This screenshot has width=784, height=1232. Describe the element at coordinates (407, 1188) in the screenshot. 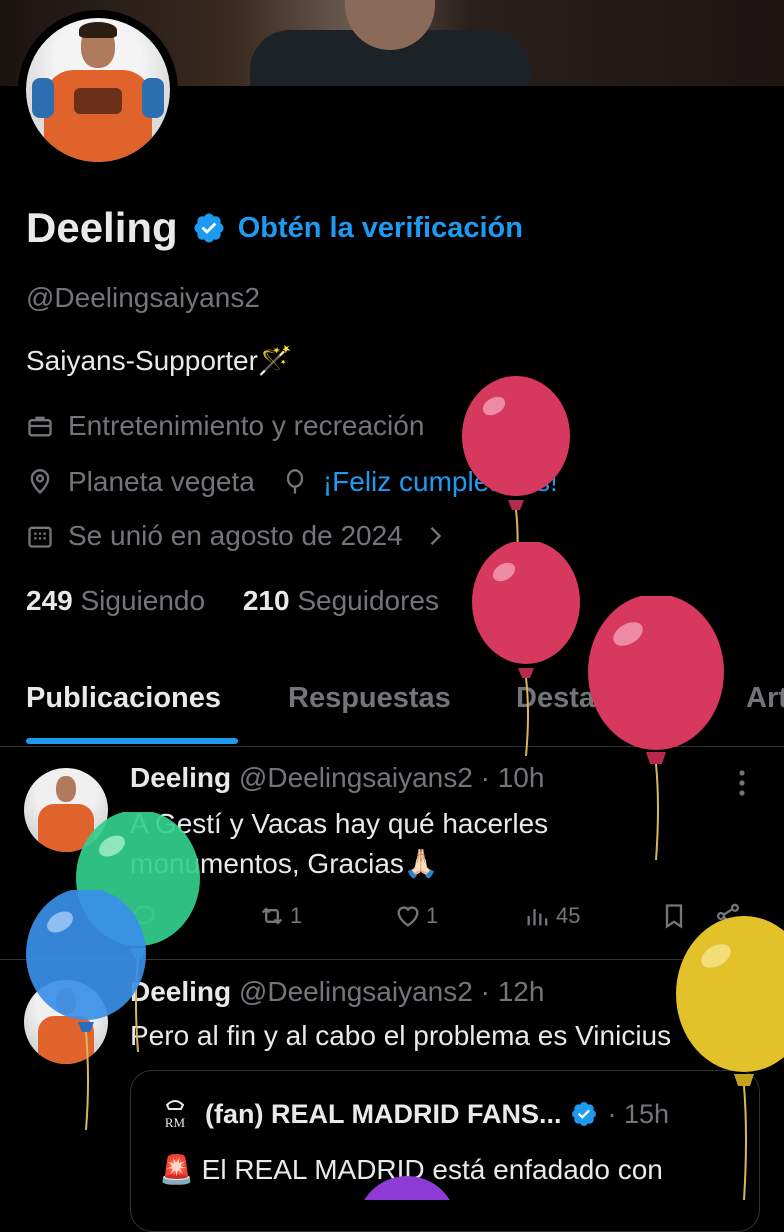

I see `birthday-balloon-purple-icon` at that location.